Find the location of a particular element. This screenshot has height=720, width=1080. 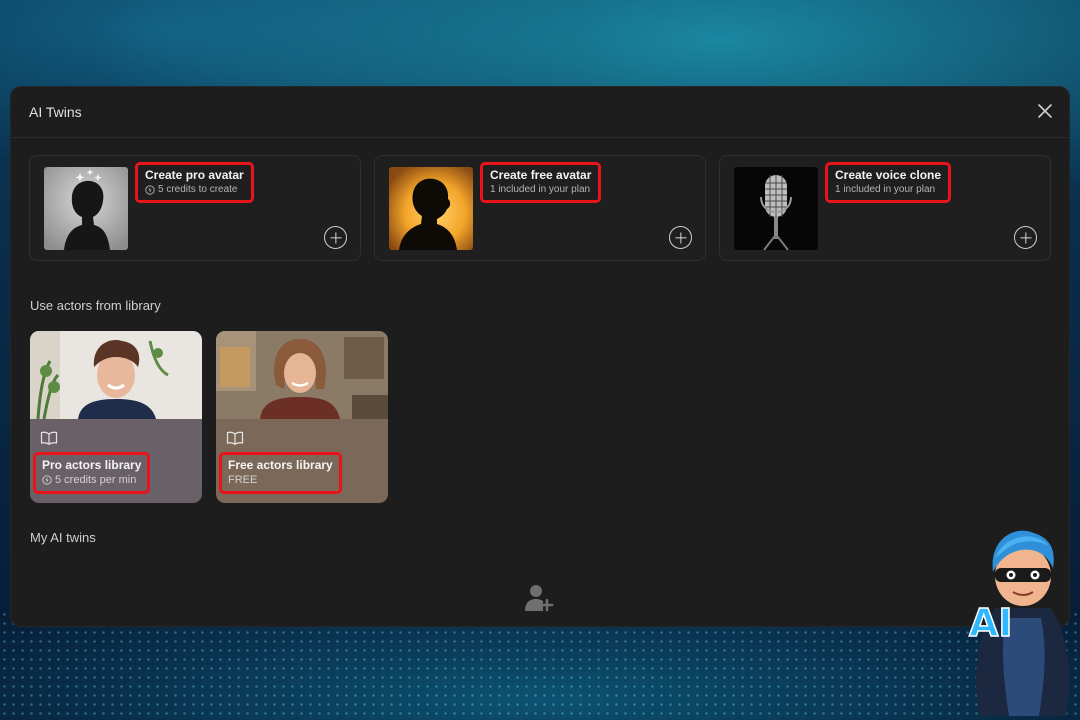

free-actors-label-box: Free actors library FREE is located at coordinates (280, 473).